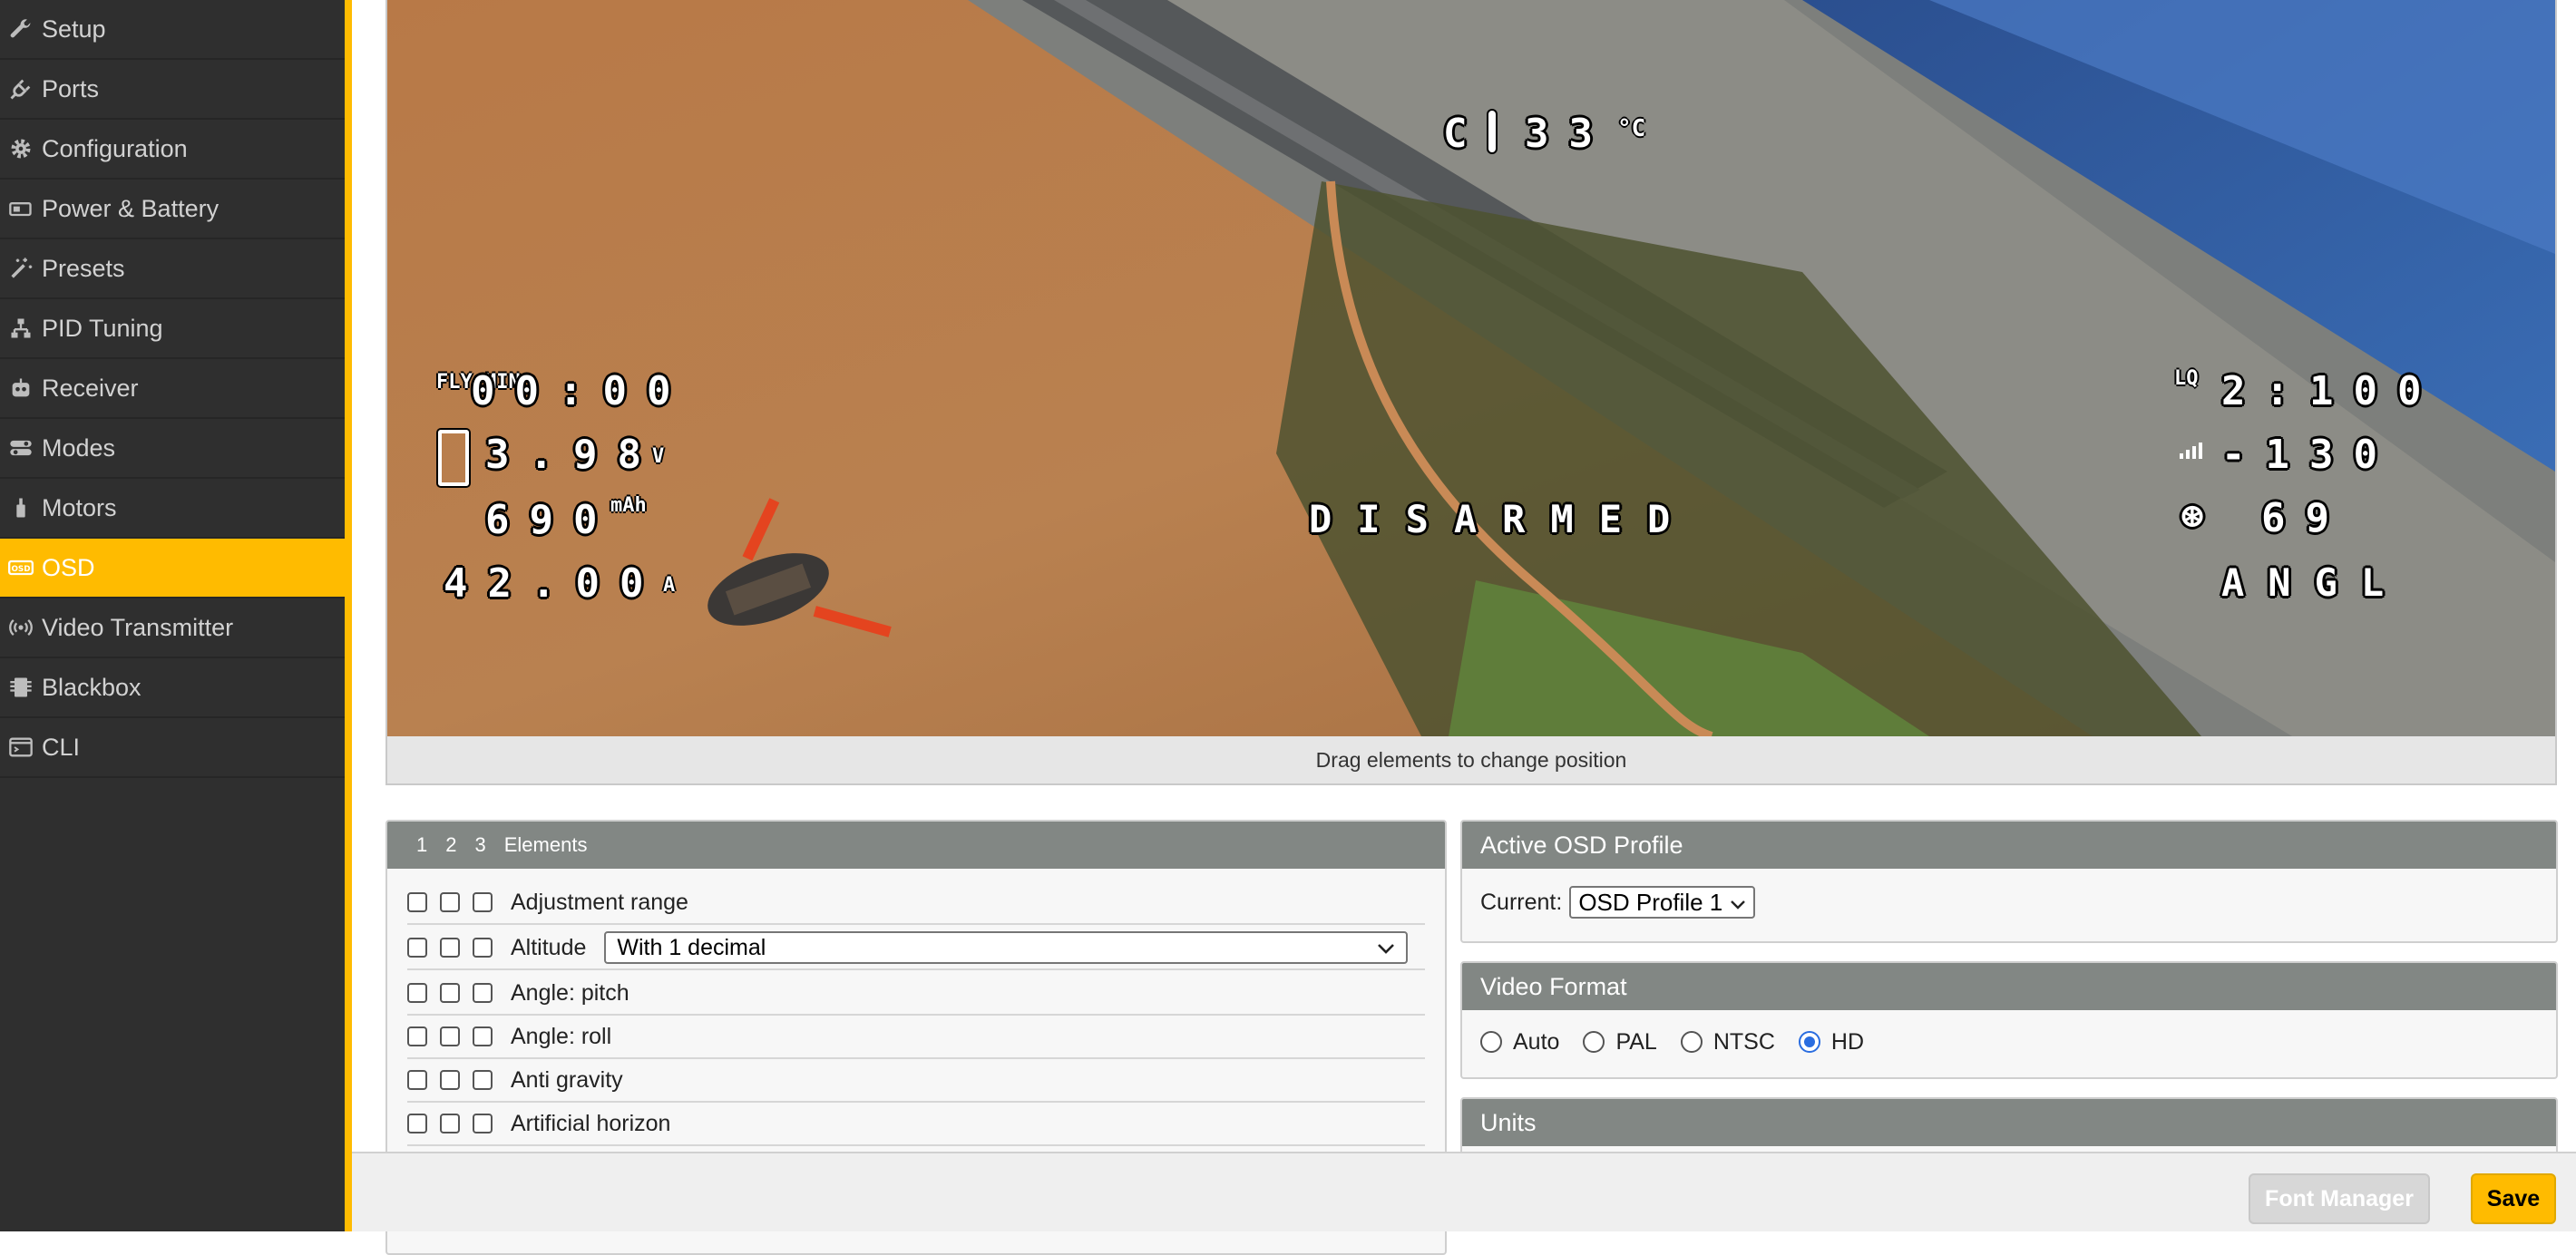 The width and height of the screenshot is (2576, 1255). I want to click on element-row-angle-pitch: Angle: pitch, so click(916, 994).